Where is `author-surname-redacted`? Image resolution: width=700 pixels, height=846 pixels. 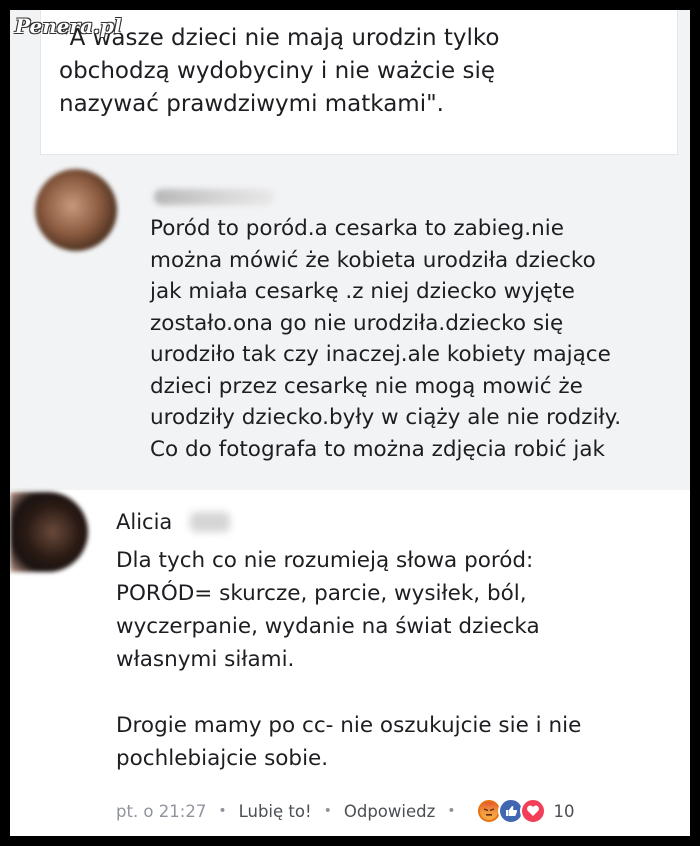 author-surname-redacted is located at coordinates (210, 522).